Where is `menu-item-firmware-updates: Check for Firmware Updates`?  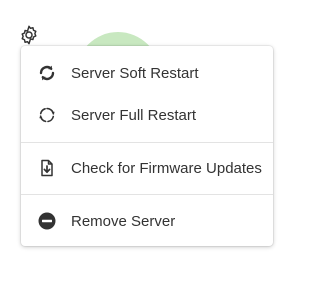 menu-item-firmware-updates: Check for Firmware Updates is located at coordinates (147, 168).